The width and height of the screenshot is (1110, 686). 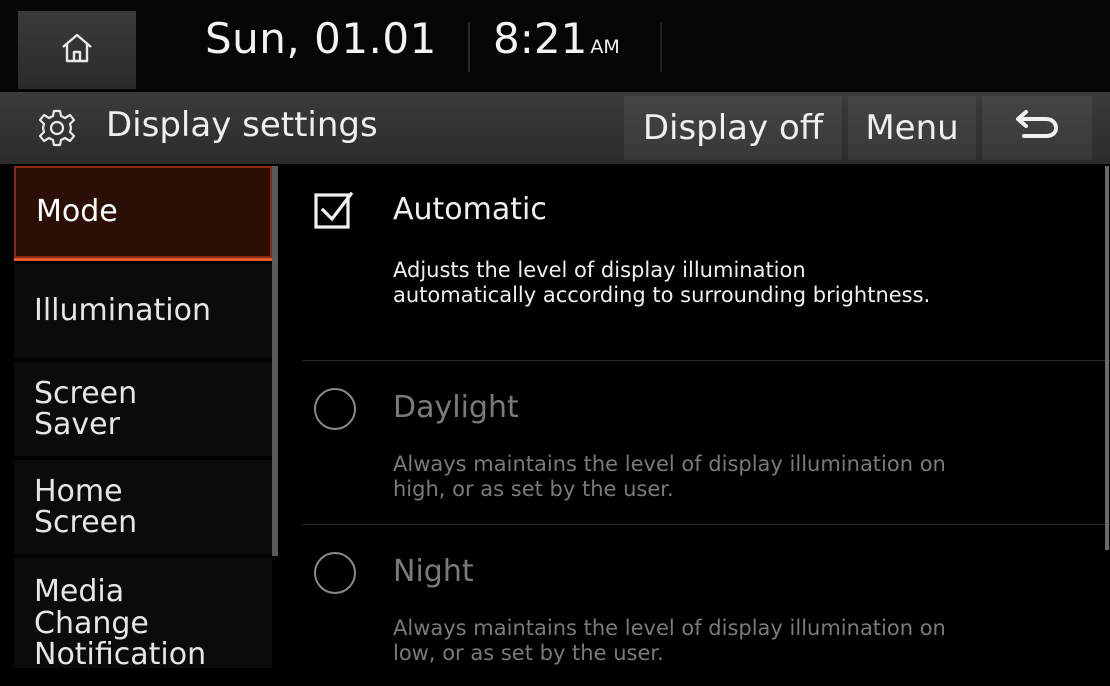 I want to click on sidebar-item-illumination: Illumination, so click(x=143, y=311).